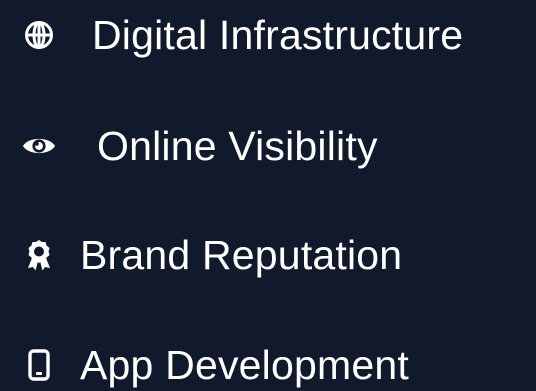  Describe the element at coordinates (237, 146) in the screenshot. I see `service-label: Online Visibility` at that location.